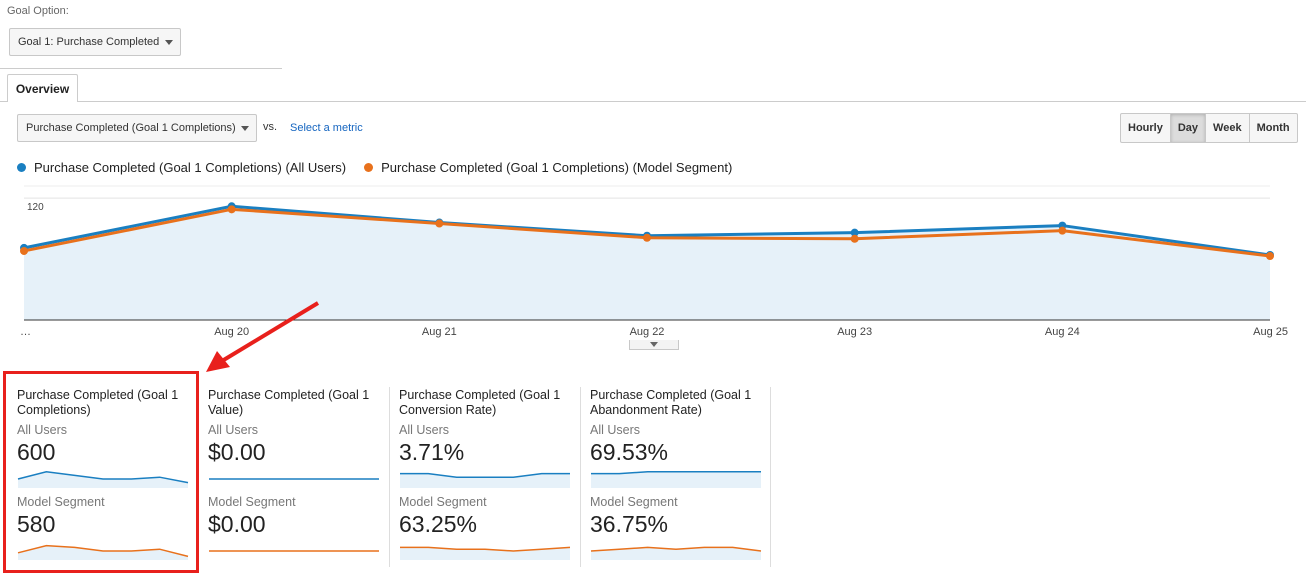 This screenshot has height=573, width=1306. Describe the element at coordinates (438, 524) in the screenshot. I see `model-segment-value: 63.25%` at that location.